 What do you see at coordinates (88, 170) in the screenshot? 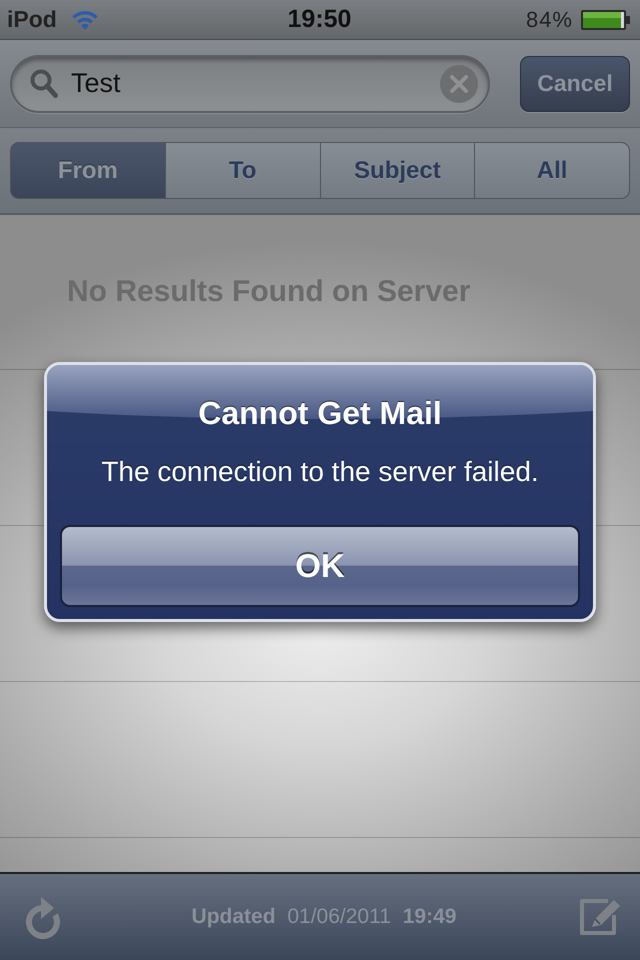
I see `scope-tab: From` at bounding box center [88, 170].